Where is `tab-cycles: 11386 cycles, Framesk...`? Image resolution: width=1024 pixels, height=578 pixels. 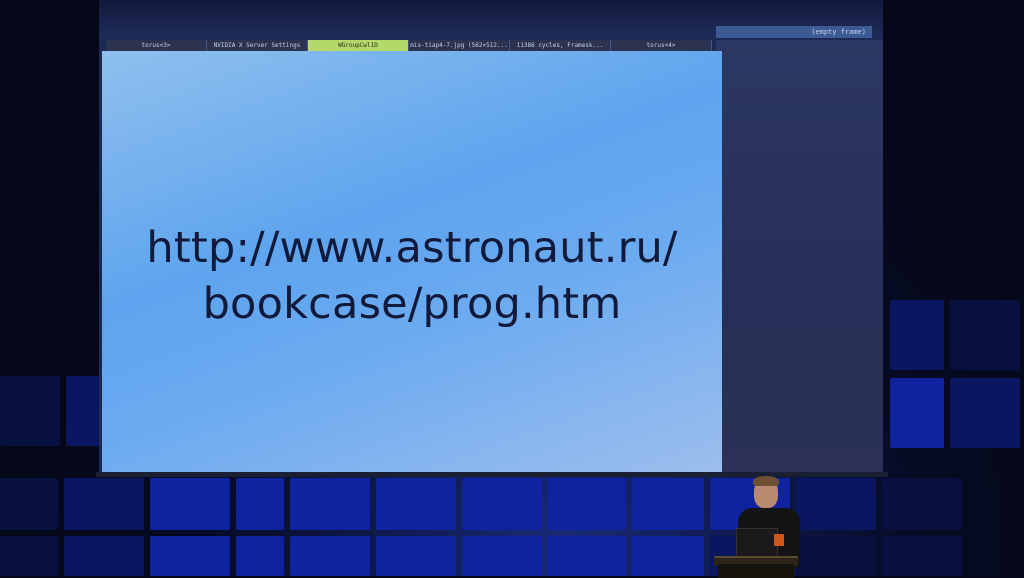 tab-cycles: 11386 cycles, Framesk... is located at coordinates (560, 45).